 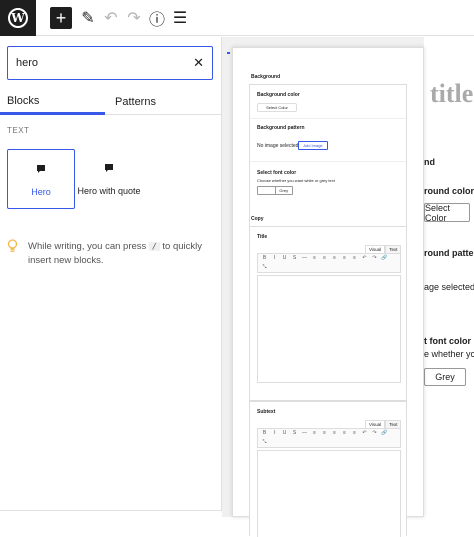 What do you see at coordinates (329, 493) in the screenshot?
I see `subtext-editor-area` at bounding box center [329, 493].